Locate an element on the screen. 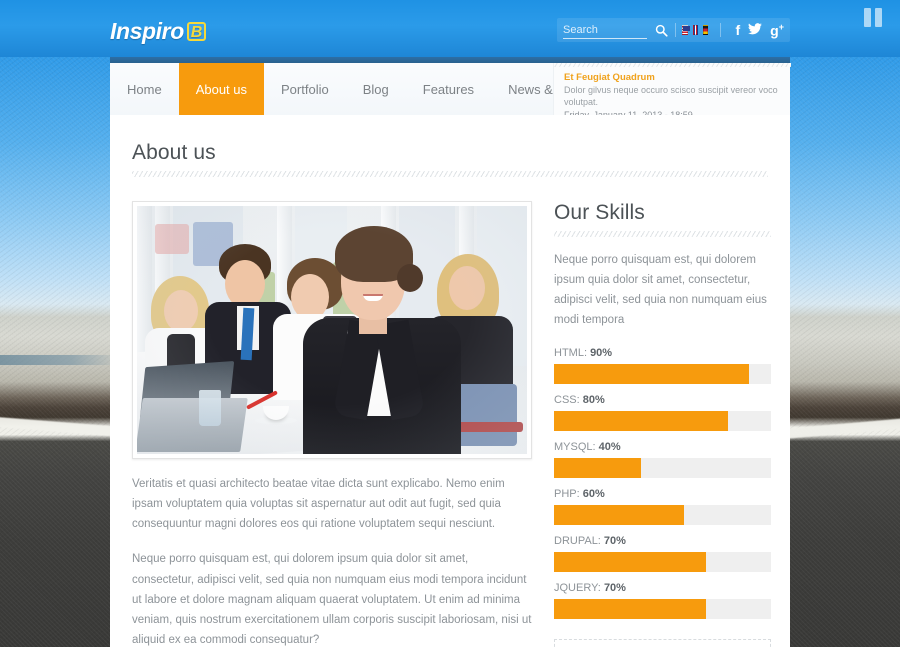 The width and height of the screenshot is (900, 647). skill-name-css: CSS: is located at coordinates (568, 399).